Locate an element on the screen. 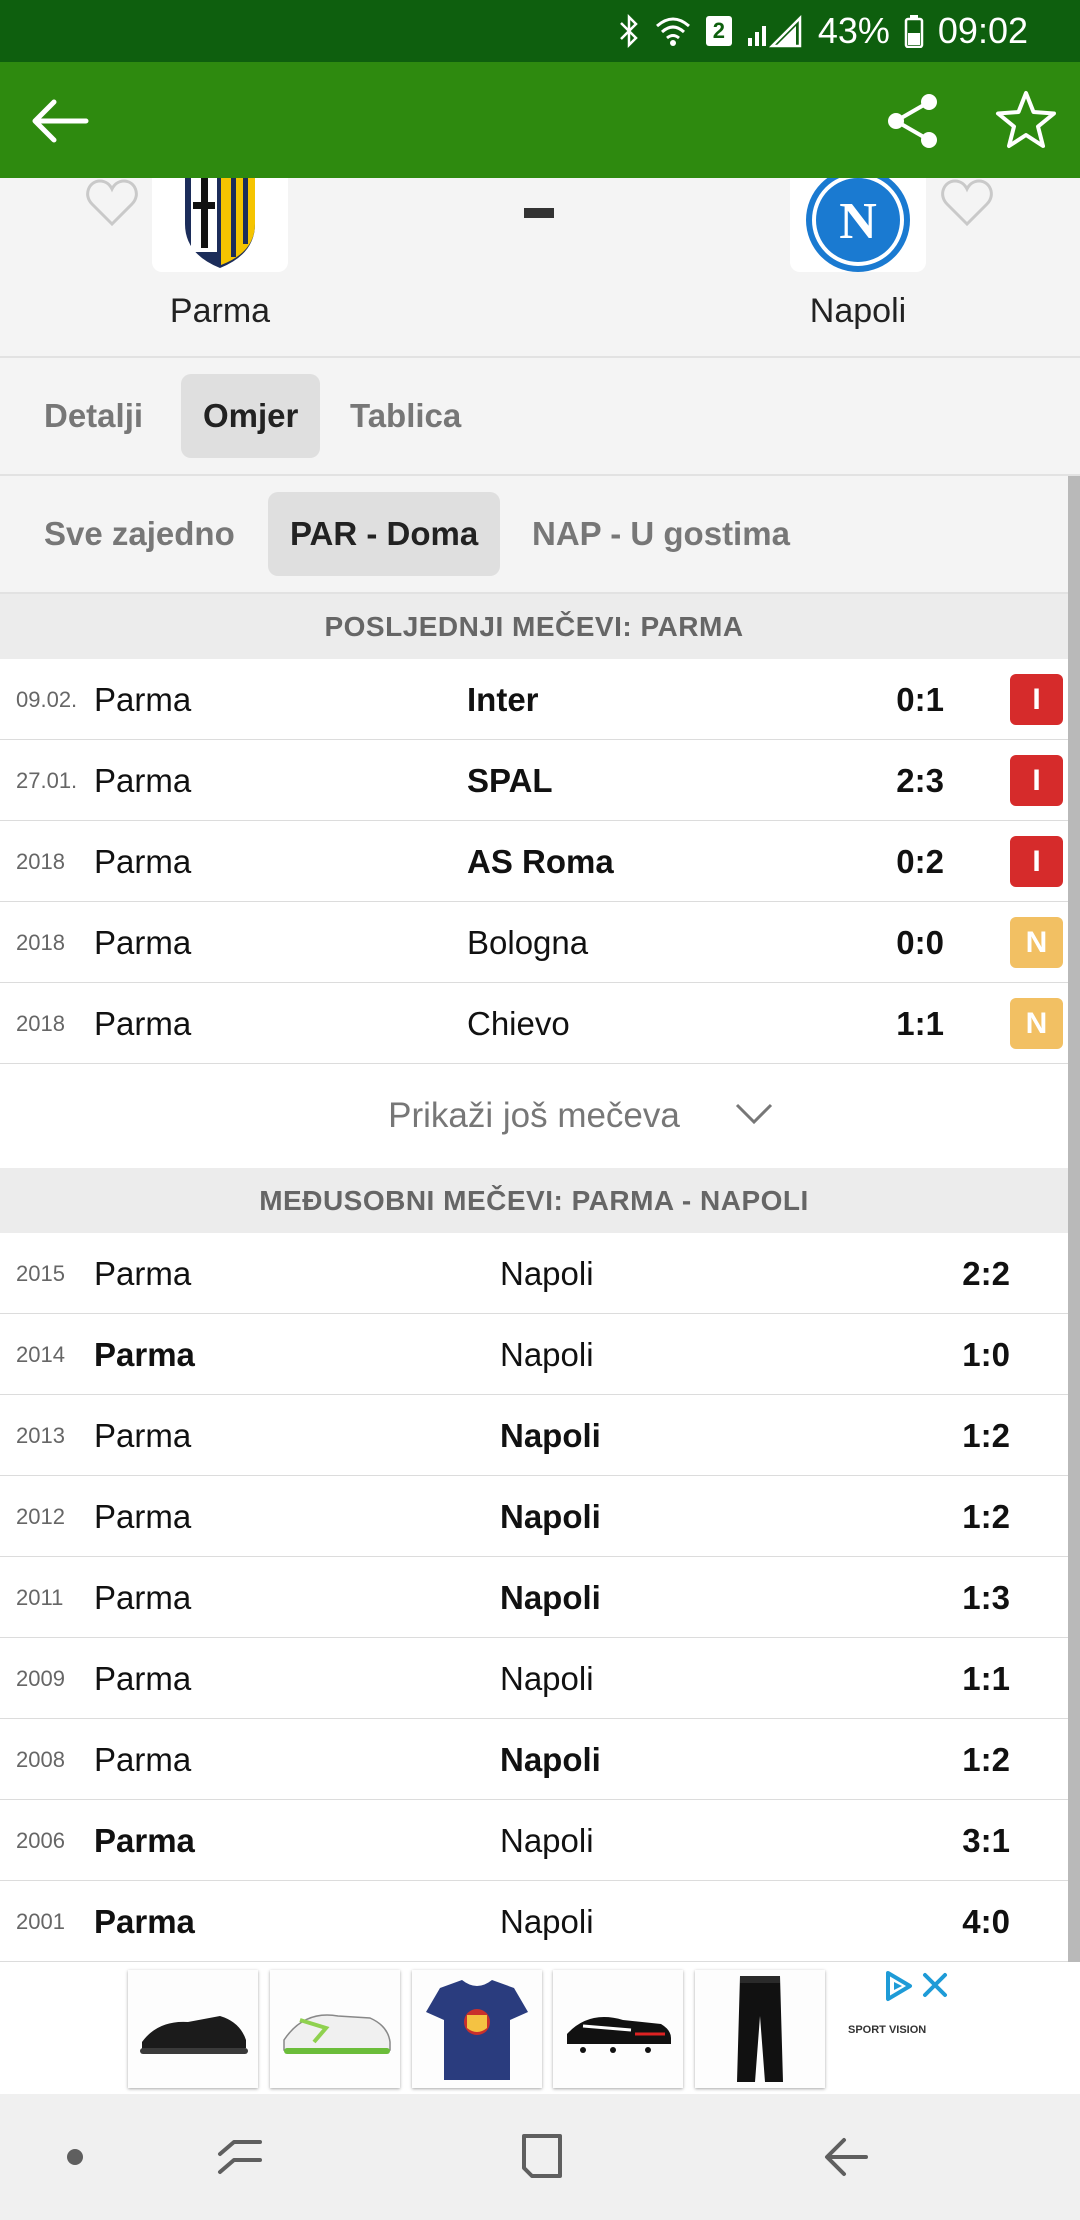 This screenshot has width=1080, height=2220. napoli-logo: N is located at coordinates (858, 225).